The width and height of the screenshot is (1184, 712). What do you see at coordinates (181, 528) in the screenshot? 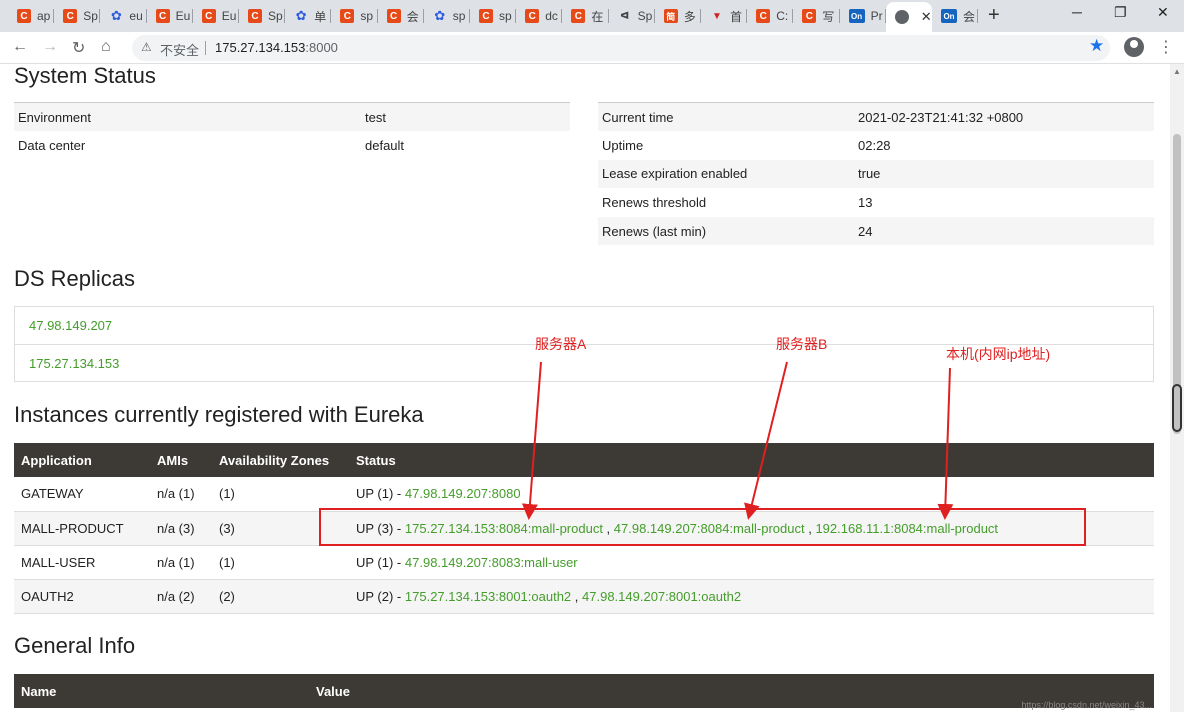
I see `amis-count: n/a (3)` at bounding box center [181, 528].